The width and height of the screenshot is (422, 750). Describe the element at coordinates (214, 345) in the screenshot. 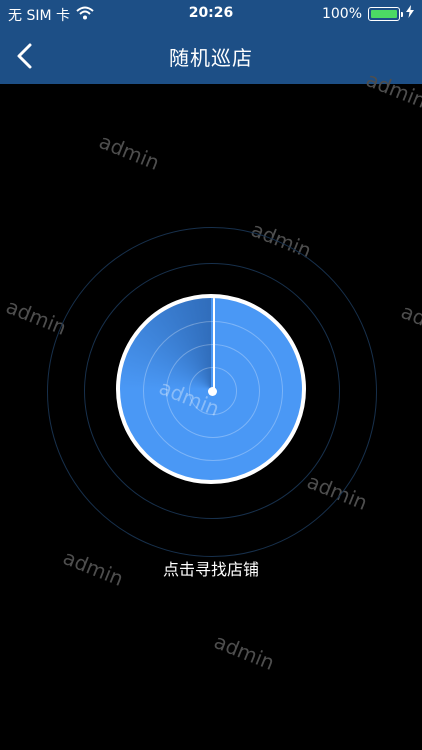

I see `radar-needle` at that location.